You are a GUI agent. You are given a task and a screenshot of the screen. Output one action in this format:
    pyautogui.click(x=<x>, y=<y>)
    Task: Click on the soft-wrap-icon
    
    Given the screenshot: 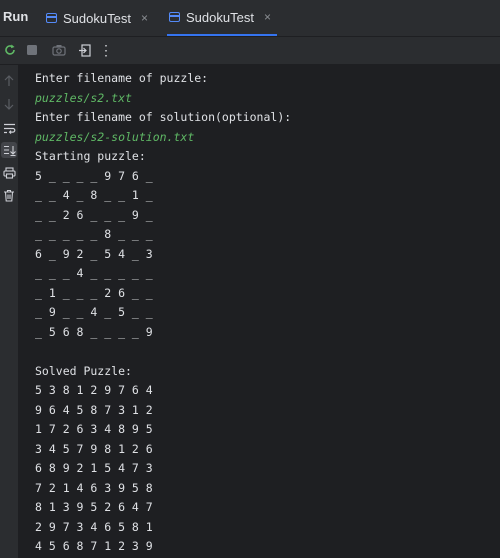 What is the action you would take?
    pyautogui.click(x=9, y=128)
    